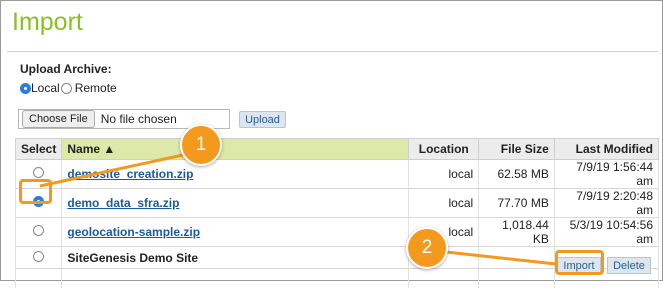 Image resolution: width=663 pixels, height=288 pixels. I want to click on callout-badge-2: 2, so click(427, 248).